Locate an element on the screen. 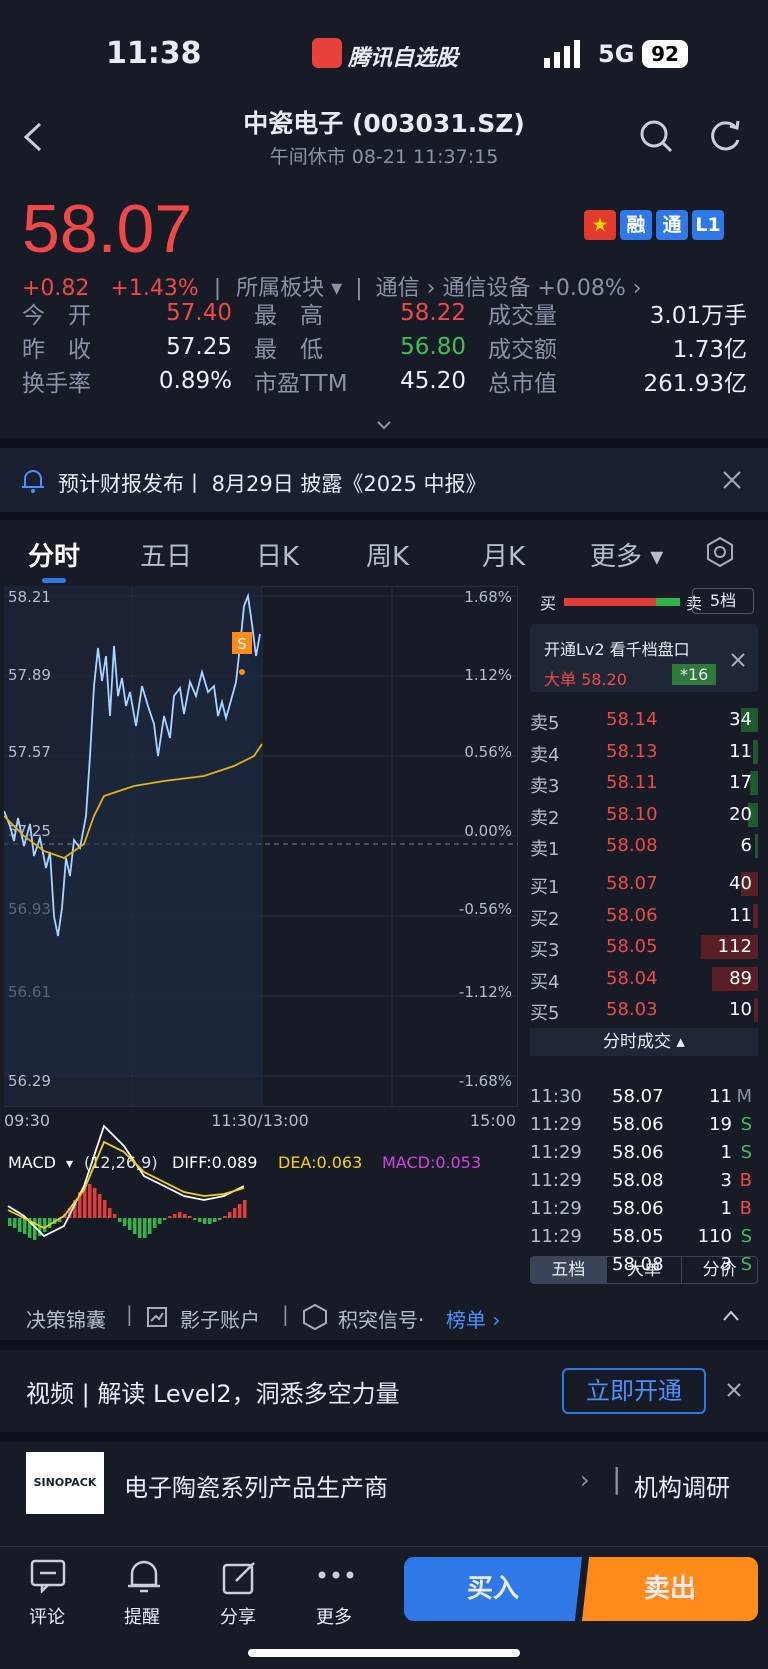 The image size is (768, 1669). level-label: 卖1 is located at coordinates (545, 849).